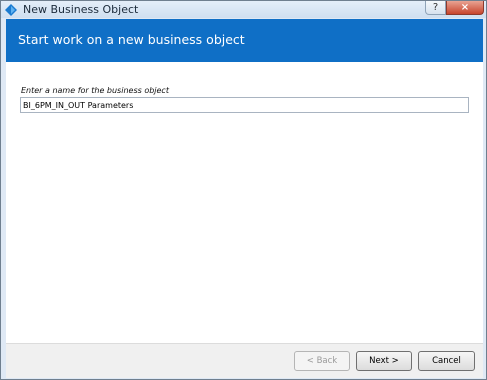  I want to click on close-icon: ×, so click(465, 7).